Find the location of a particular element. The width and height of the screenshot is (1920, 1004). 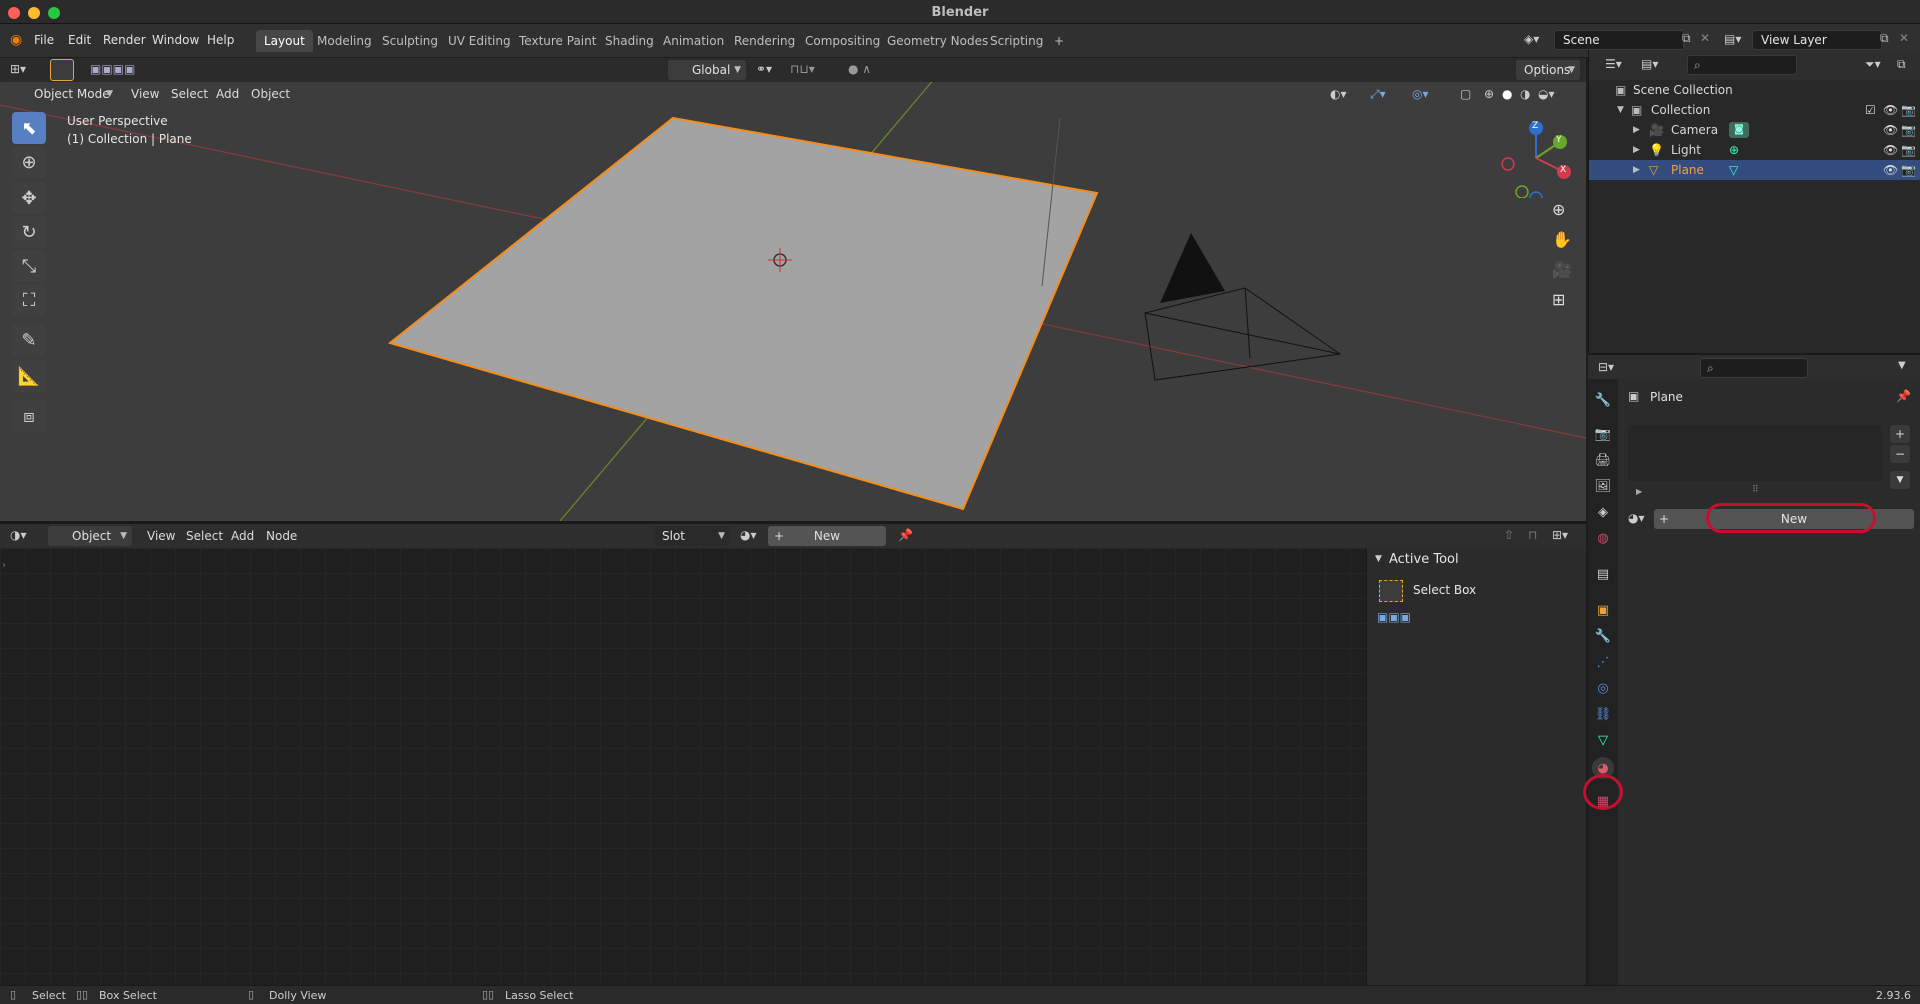

pivot-point-icon: ⚭▾ is located at coordinates (764, 69).